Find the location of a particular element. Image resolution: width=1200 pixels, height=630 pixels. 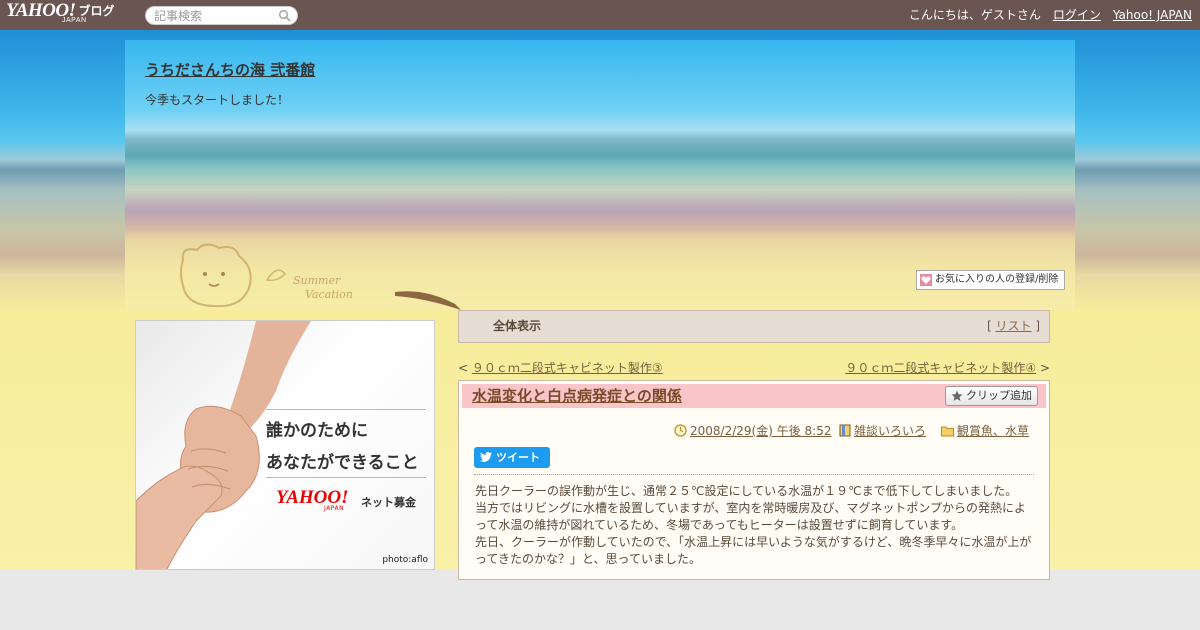

holding-hands-image is located at coordinates (223, 445).